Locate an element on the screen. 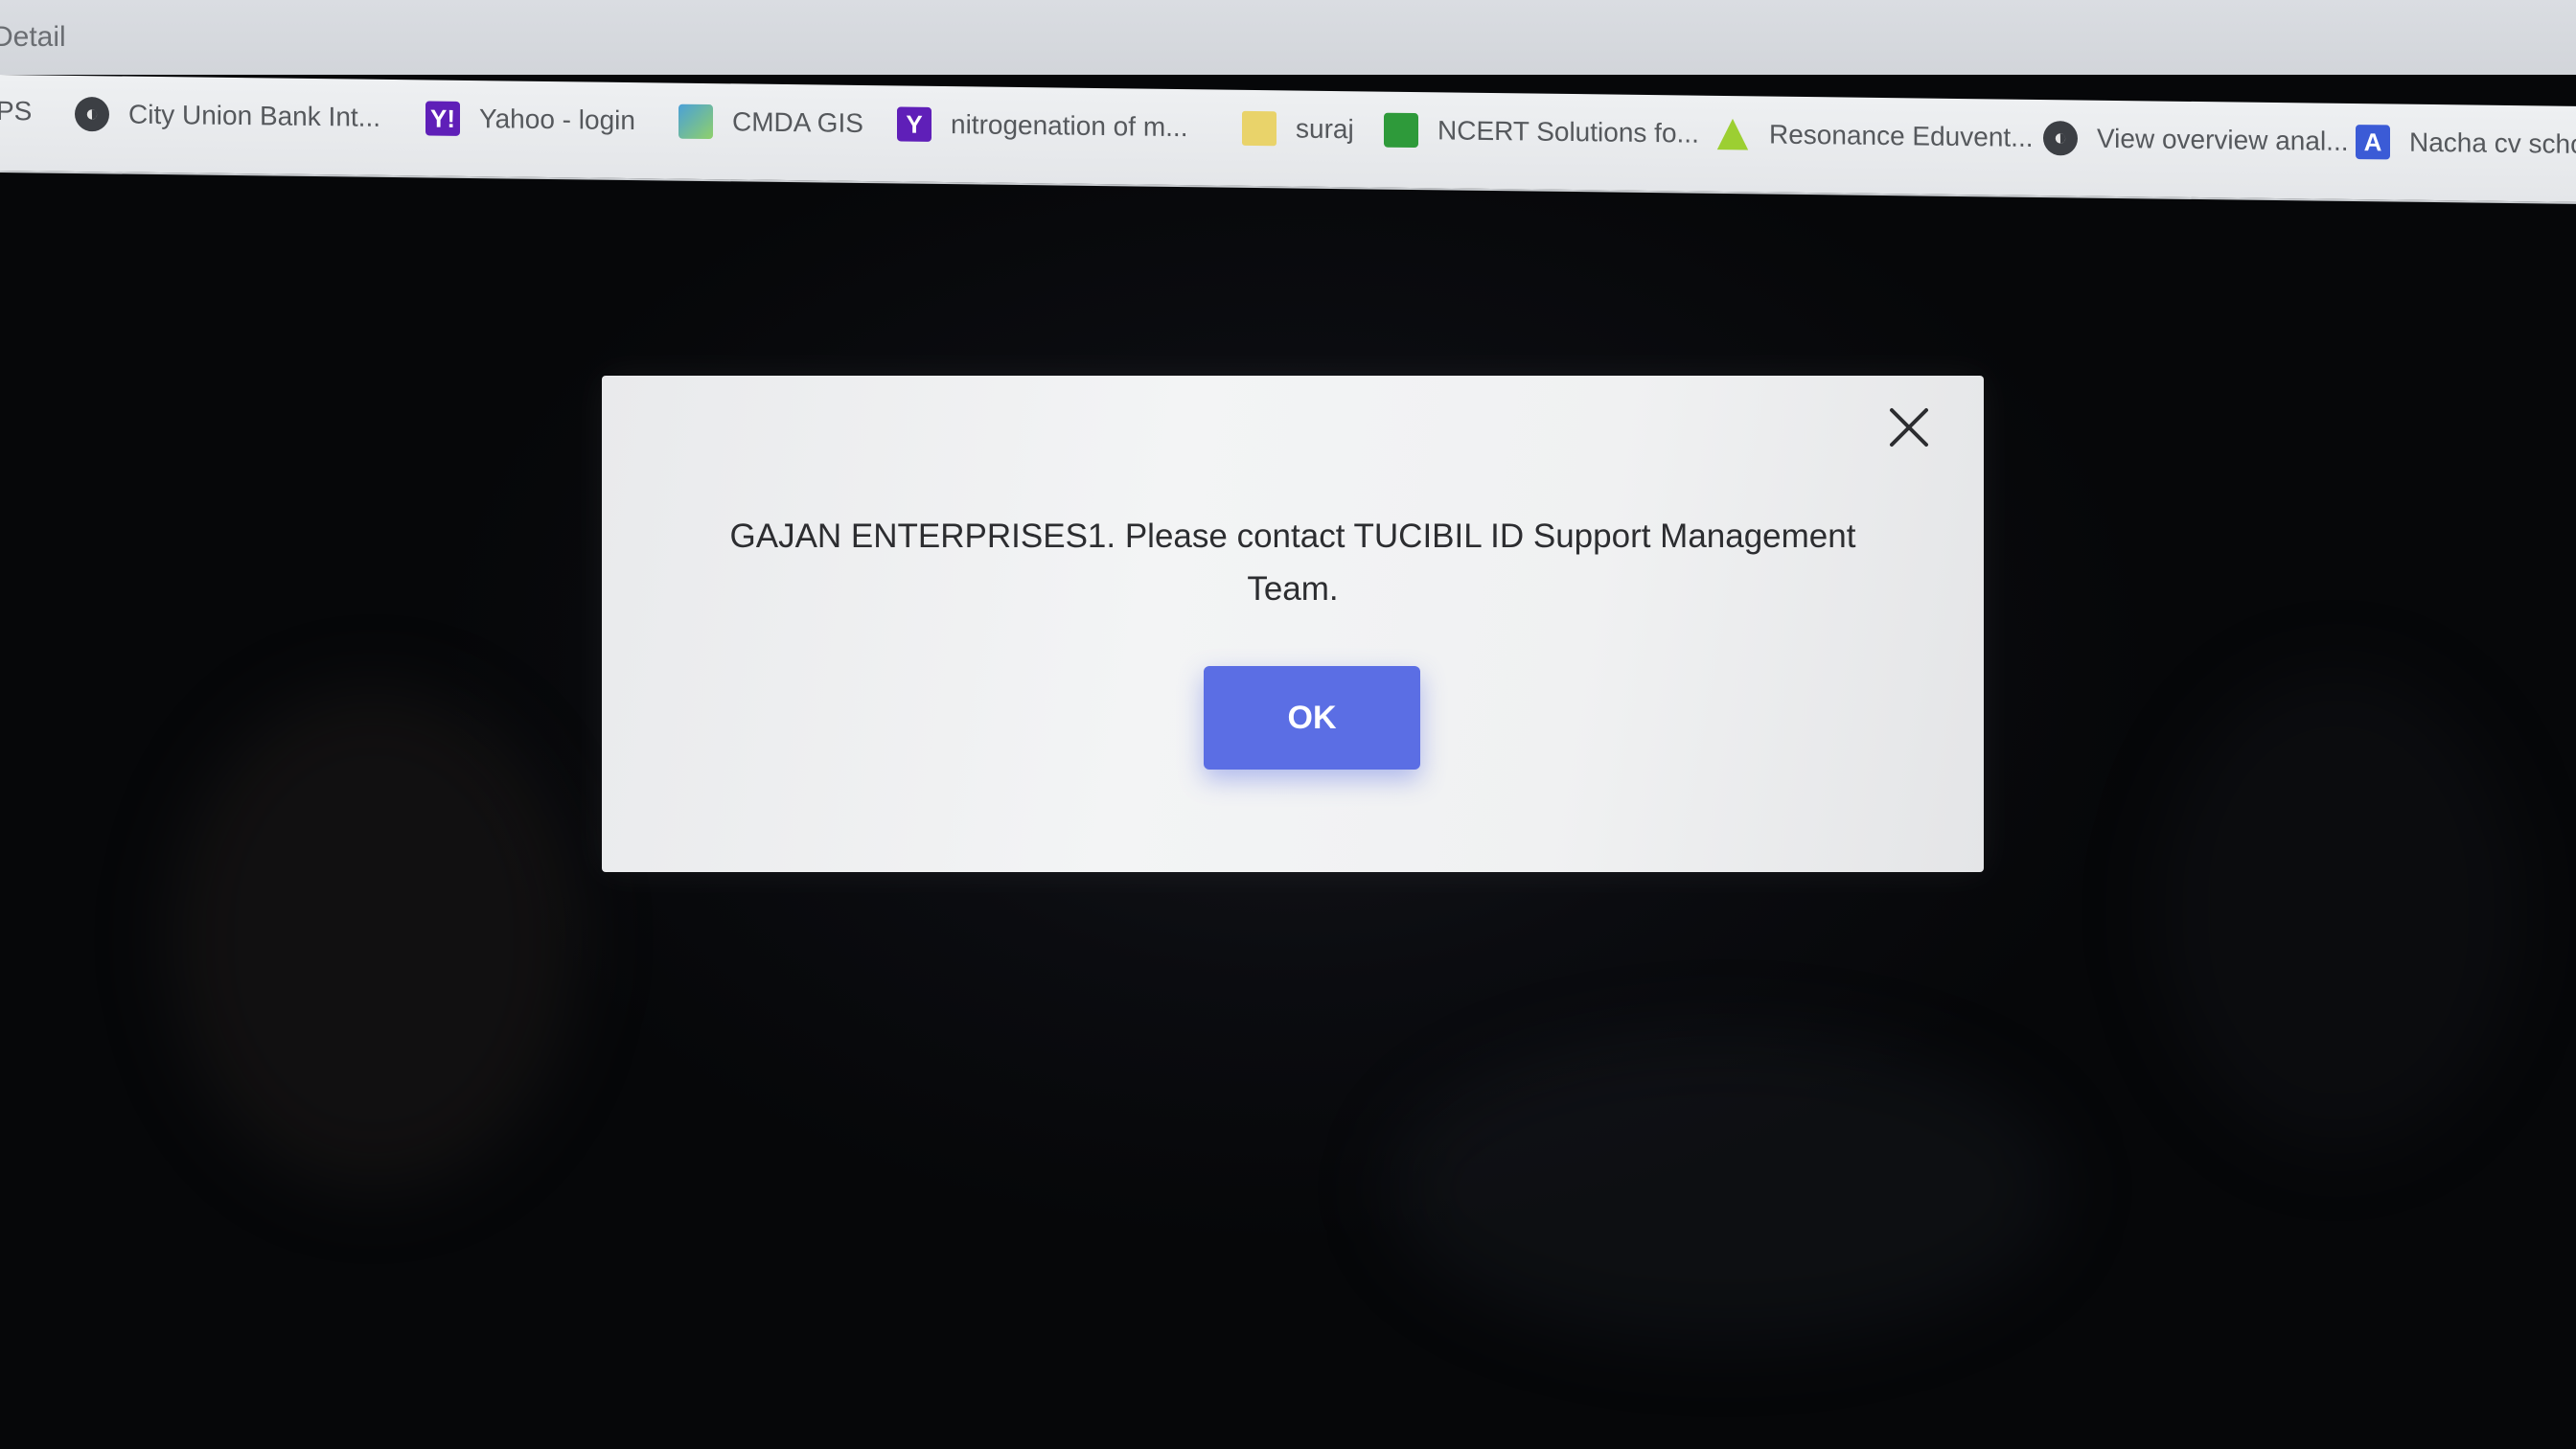 This screenshot has width=2576, height=1449. ncert-icon is located at coordinates (1401, 130).